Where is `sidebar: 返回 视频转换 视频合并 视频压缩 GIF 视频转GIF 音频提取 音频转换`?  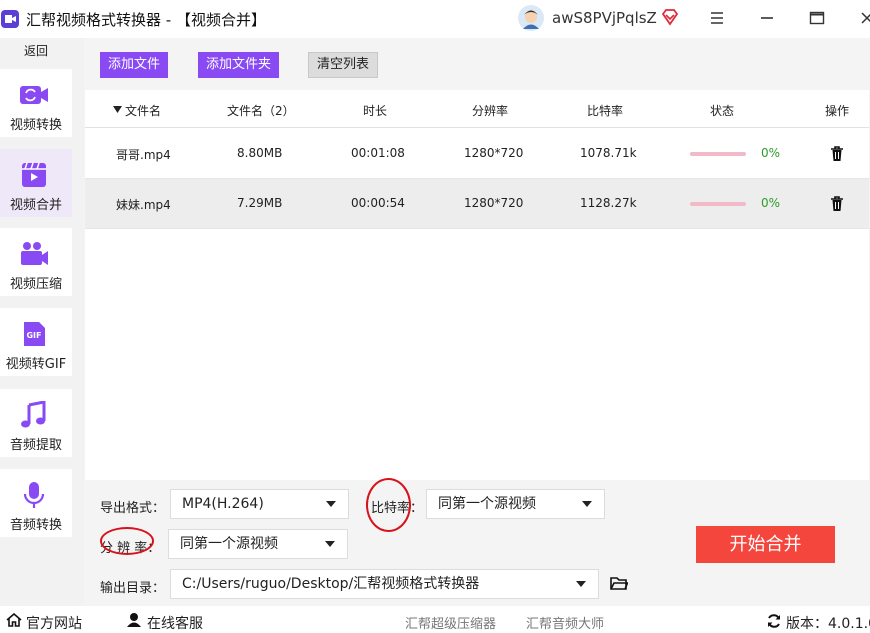 sidebar: 返回 视频转换 视频合并 视频压缩 GIF 视频转GIF 音频提取 音频转换 is located at coordinates (42, 322).